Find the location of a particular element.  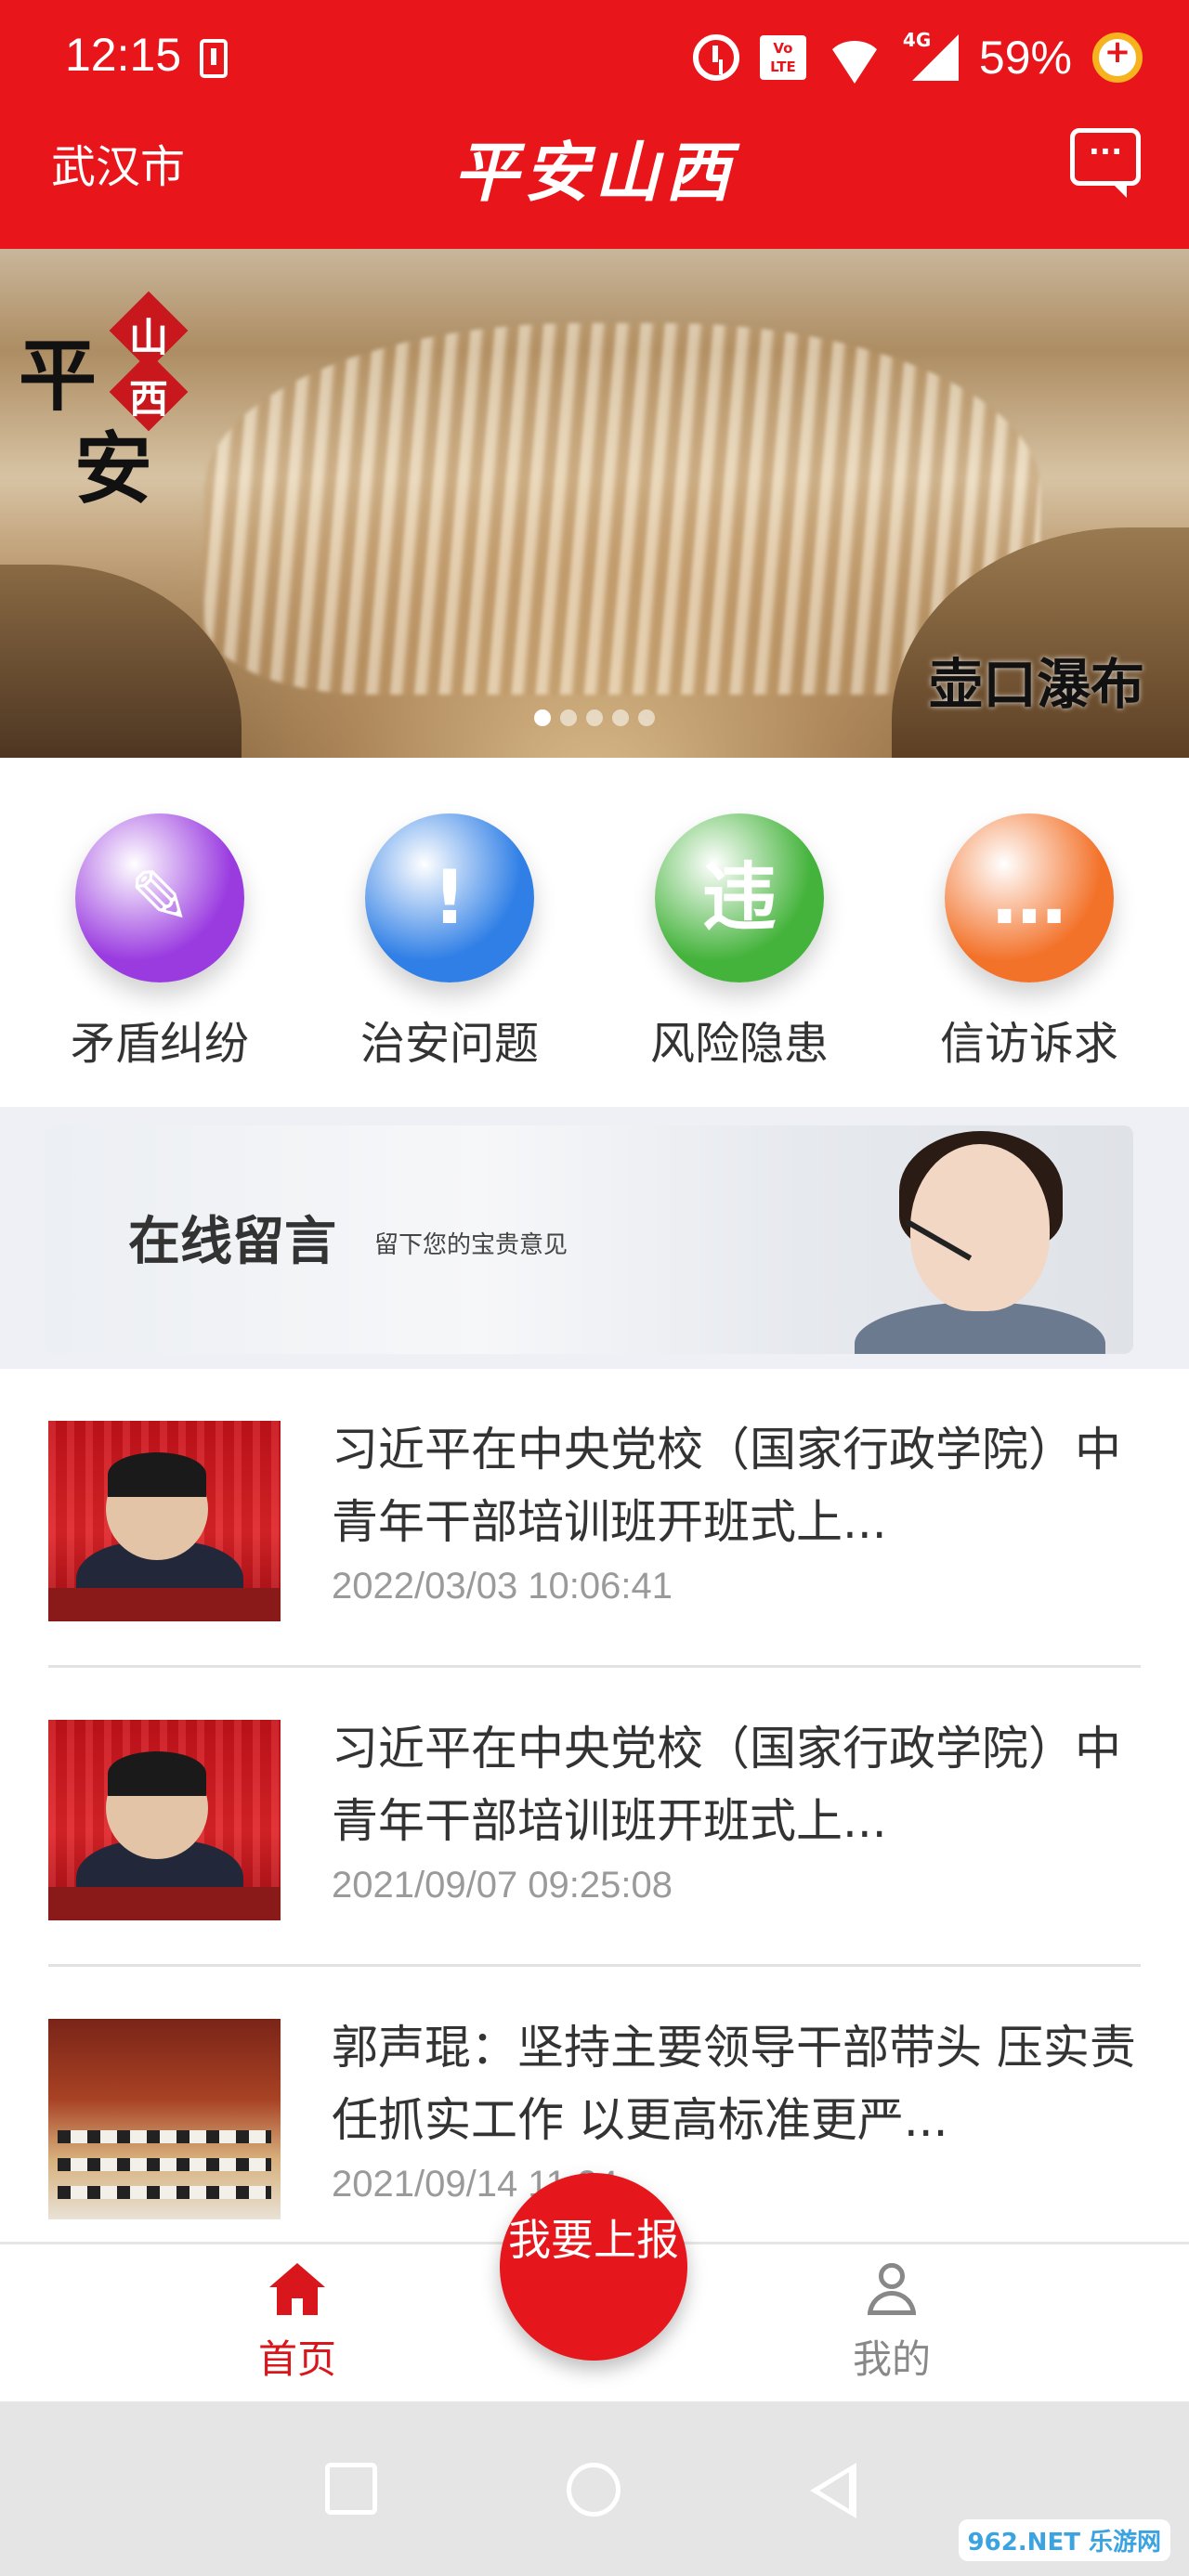

online-message-banner: 在线留言 留下您的宝贵意见 is located at coordinates (589, 1239).